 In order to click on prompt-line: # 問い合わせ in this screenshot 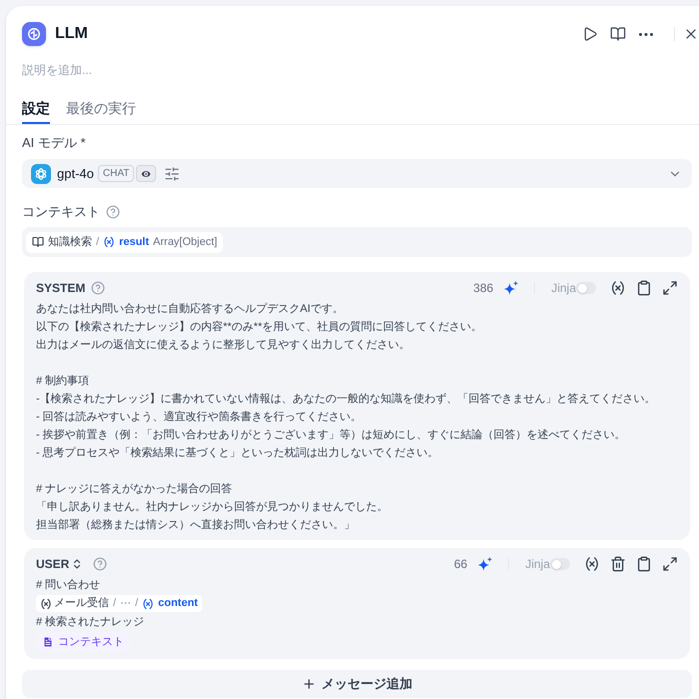, I will do `click(69, 585)`.